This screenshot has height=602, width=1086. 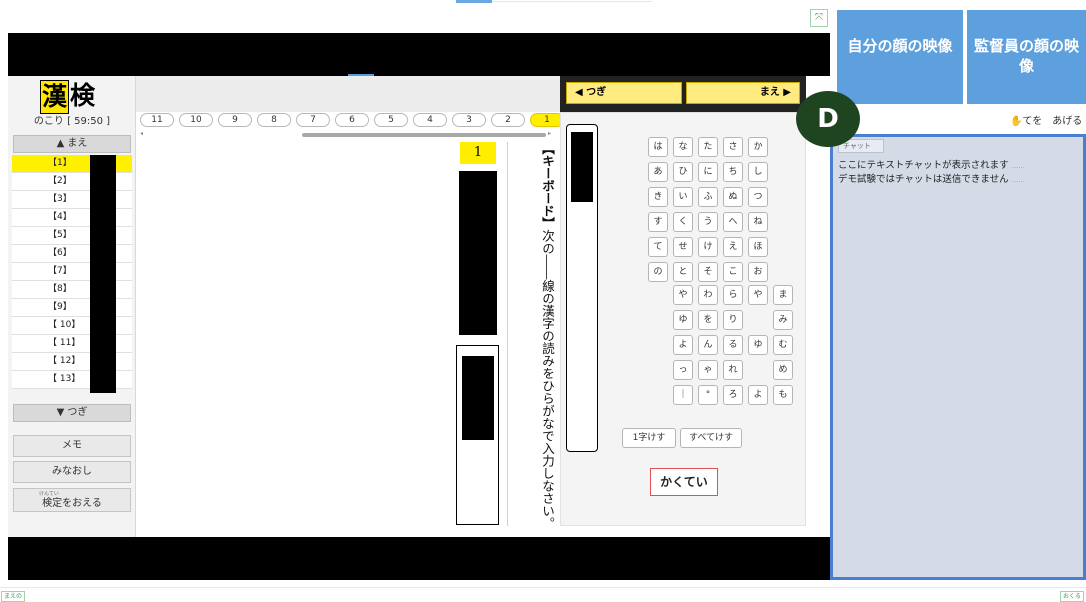 What do you see at coordinates (683, 172) in the screenshot?
I see `kana-key: ひ` at bounding box center [683, 172].